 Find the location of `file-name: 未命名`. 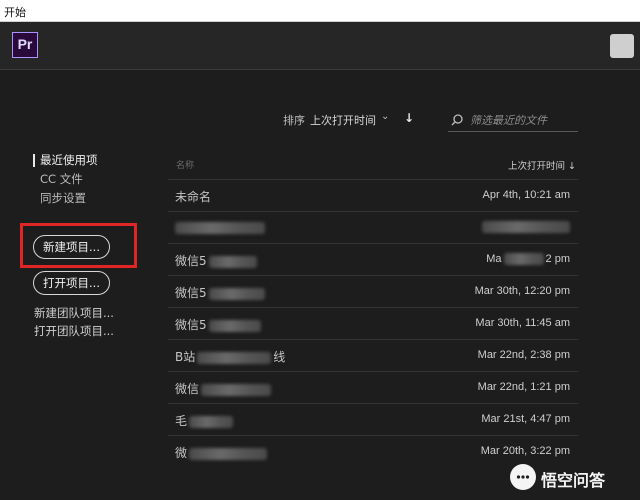

file-name: 未命名 is located at coordinates (193, 197).